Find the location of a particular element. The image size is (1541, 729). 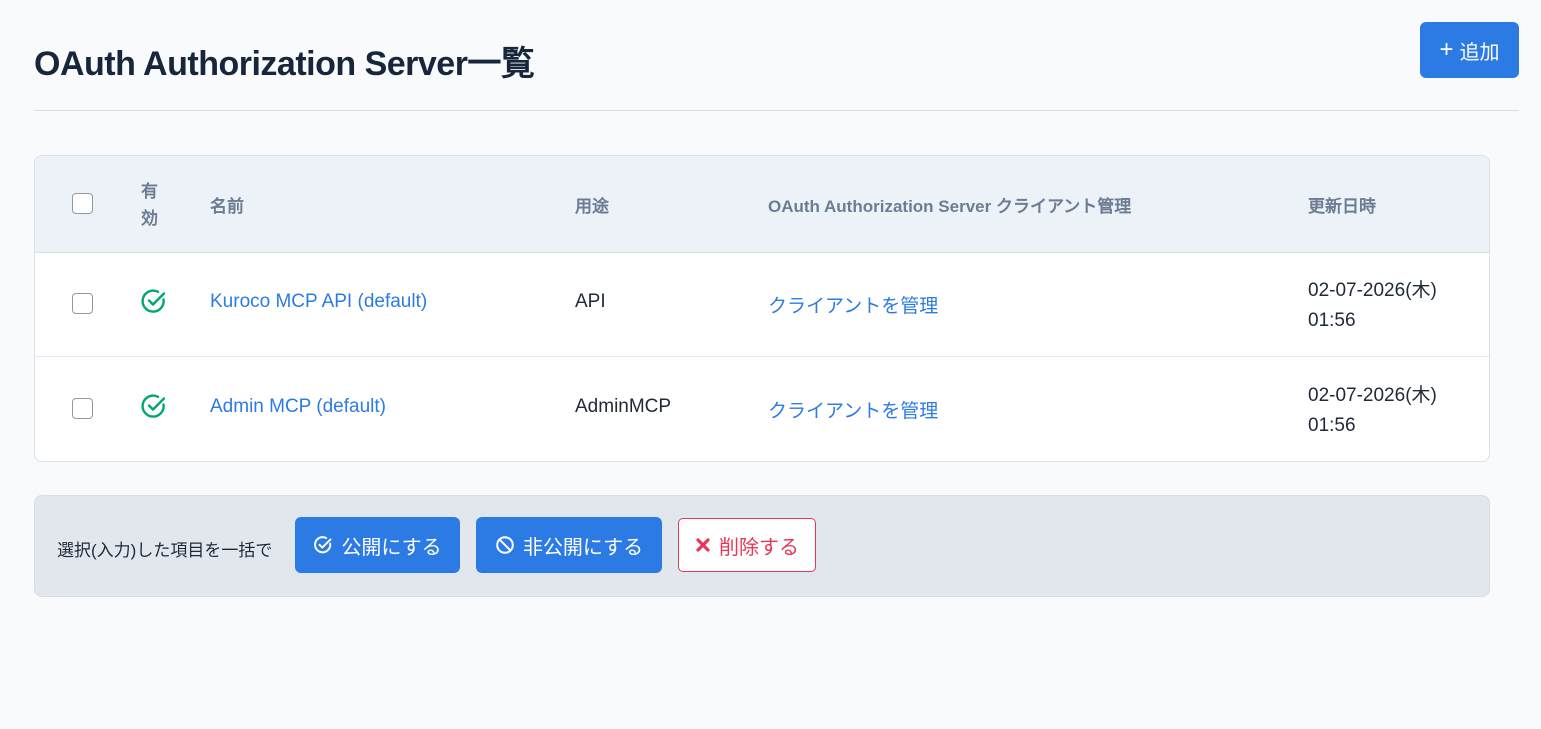

bulk-action-bar: 選択(入力)した項目を一括で 公開にする 非公開にする 削除する is located at coordinates (762, 546).